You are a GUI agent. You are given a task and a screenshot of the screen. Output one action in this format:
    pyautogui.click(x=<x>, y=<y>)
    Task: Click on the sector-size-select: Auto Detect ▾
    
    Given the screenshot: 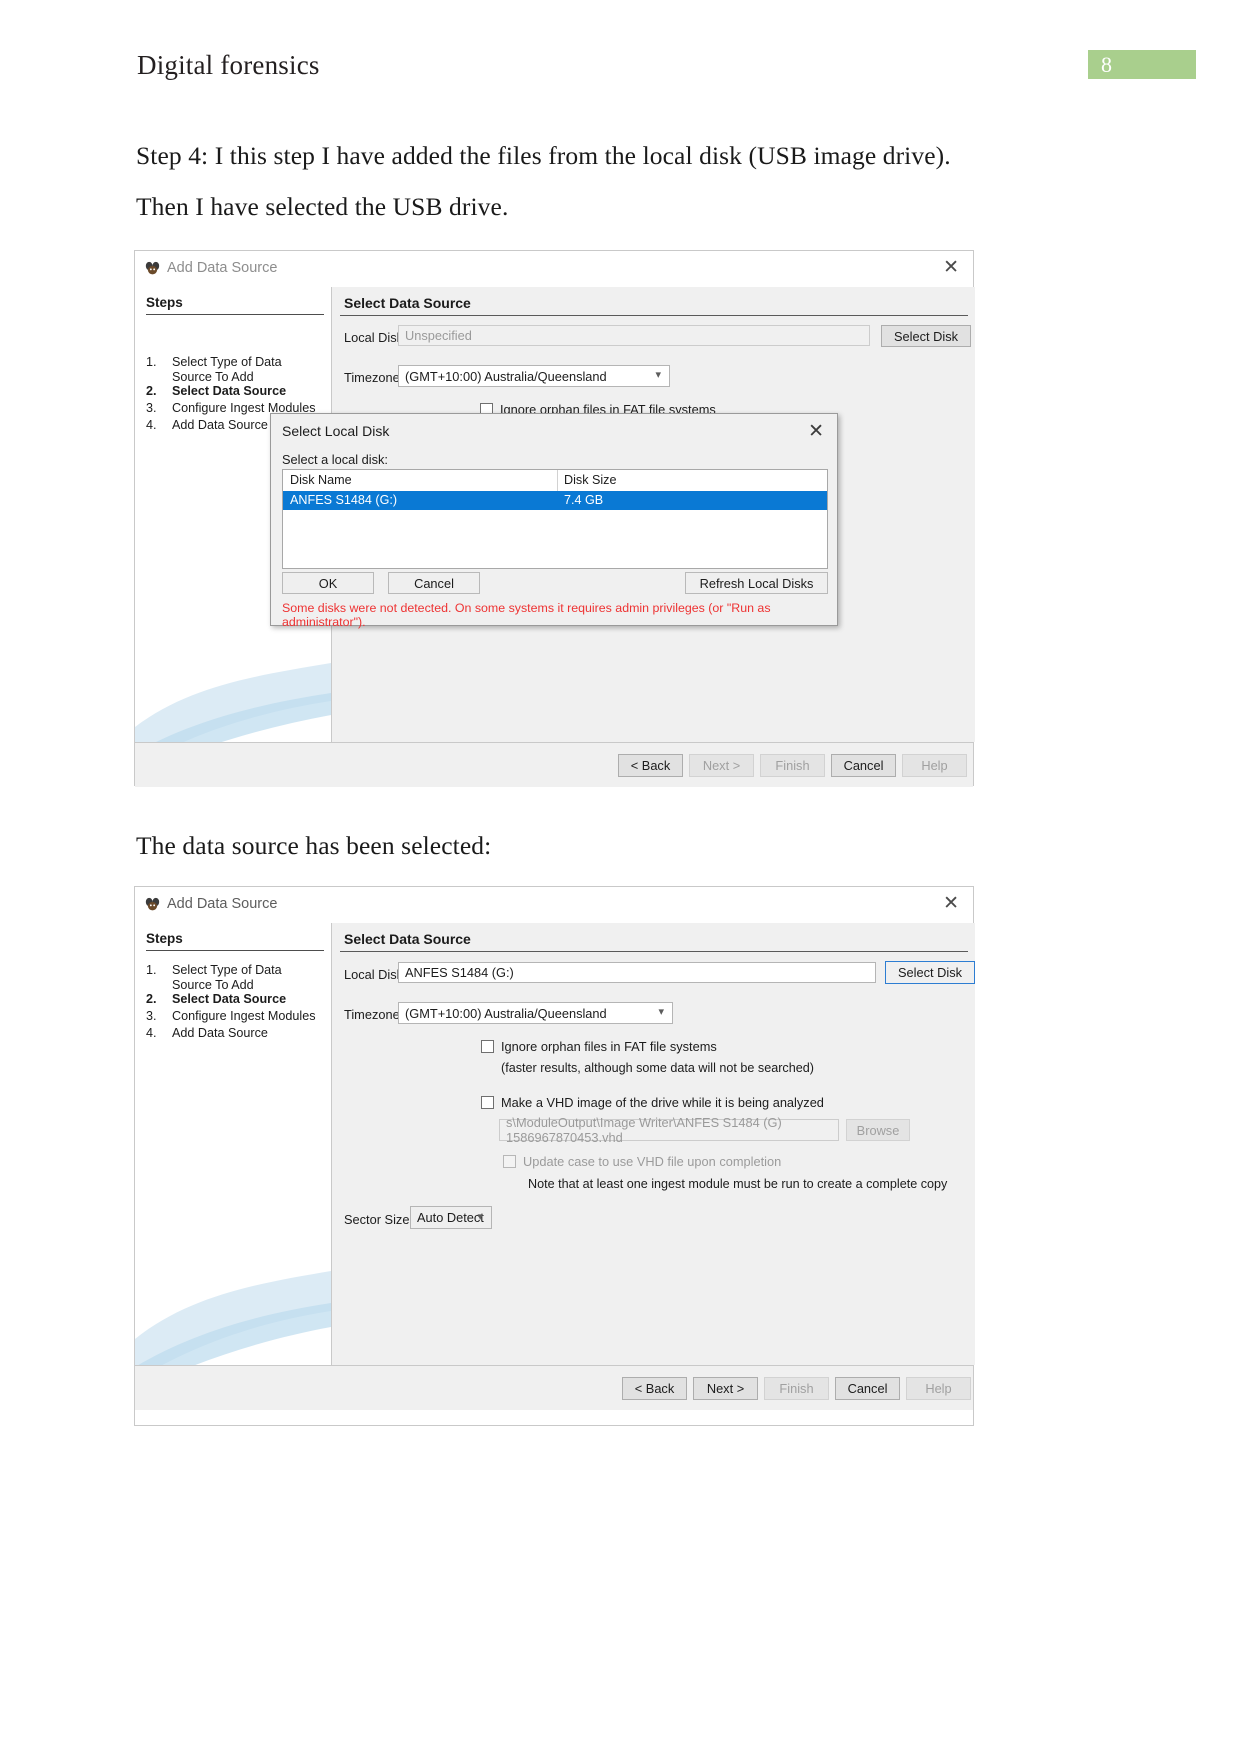 What is the action you would take?
    pyautogui.click(x=451, y=1217)
    